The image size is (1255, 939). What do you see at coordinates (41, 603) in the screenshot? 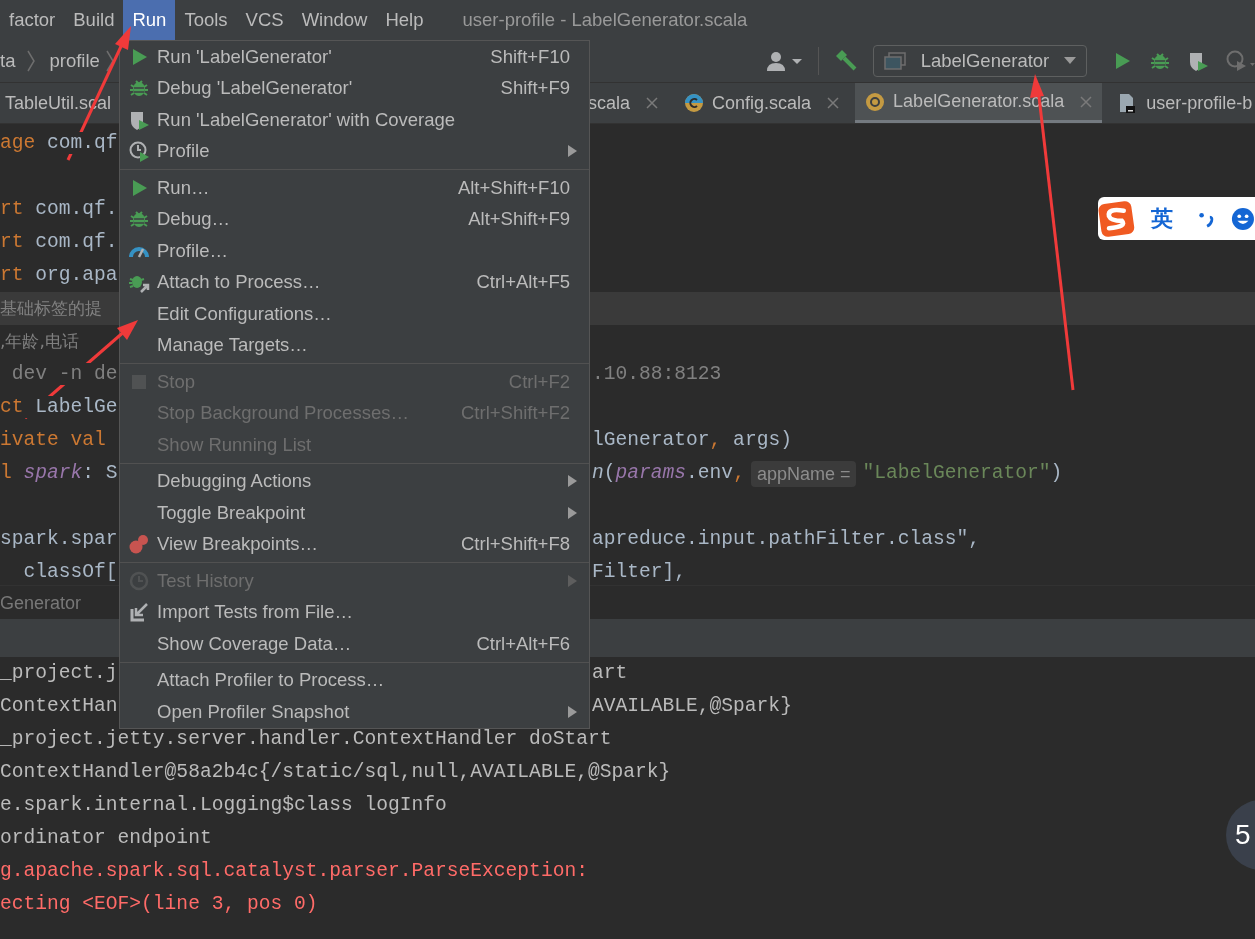
I see `breadcrumb-item: Generator` at bounding box center [41, 603].